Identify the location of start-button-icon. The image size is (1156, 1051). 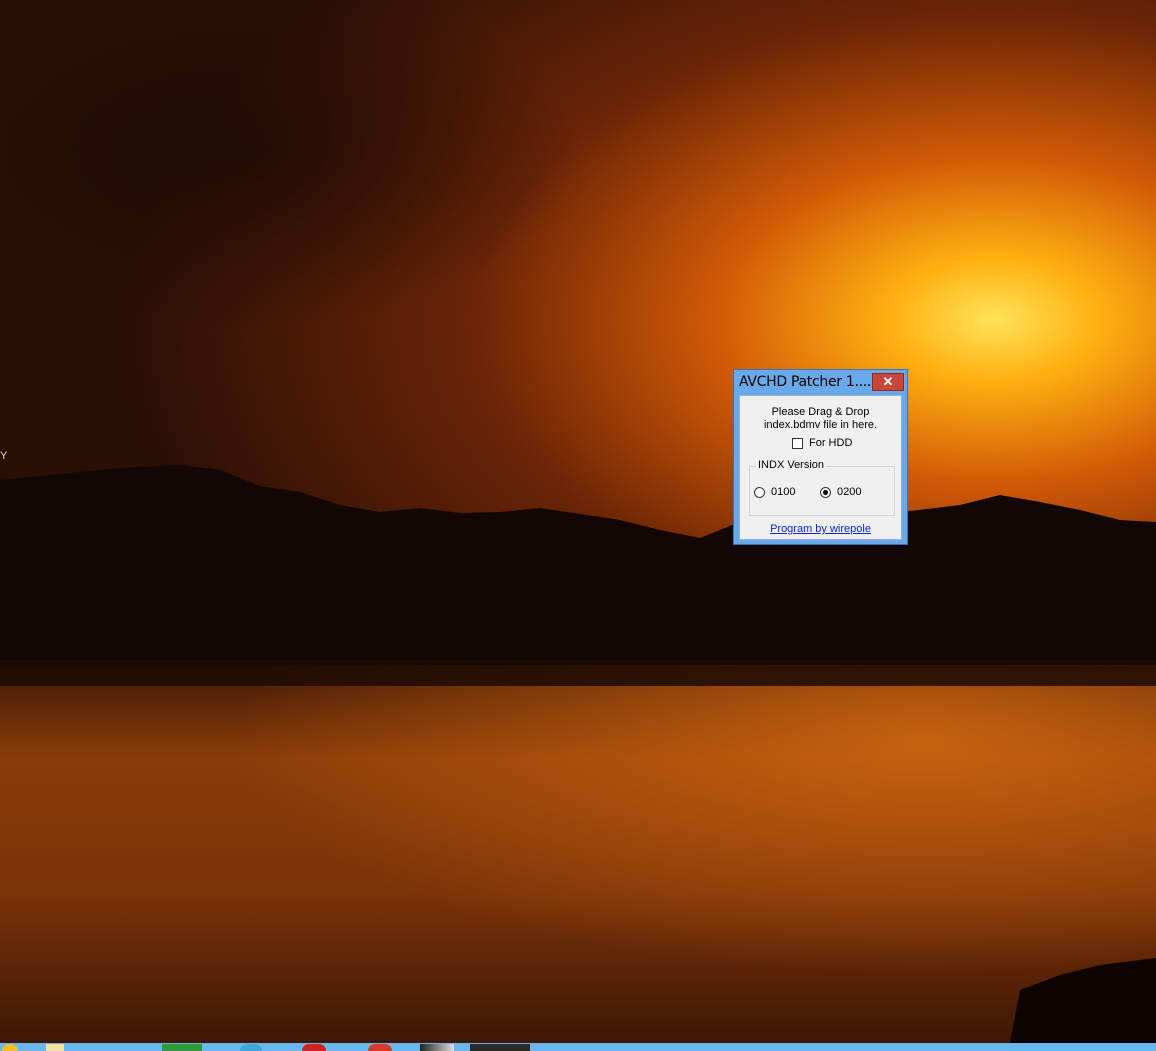
(10, 1047).